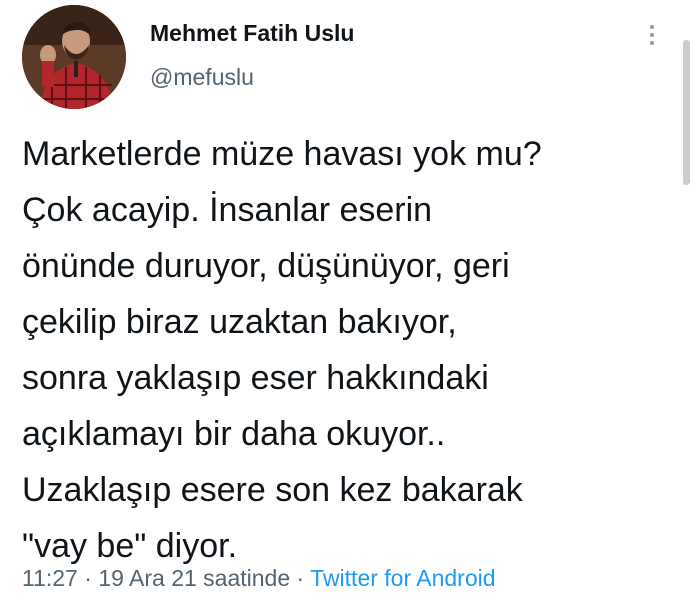 This screenshot has width=690, height=615. Describe the element at coordinates (255, 378) in the screenshot. I see `tweet-text-line: sonra yaklaşıp eser hakkındaki` at that location.